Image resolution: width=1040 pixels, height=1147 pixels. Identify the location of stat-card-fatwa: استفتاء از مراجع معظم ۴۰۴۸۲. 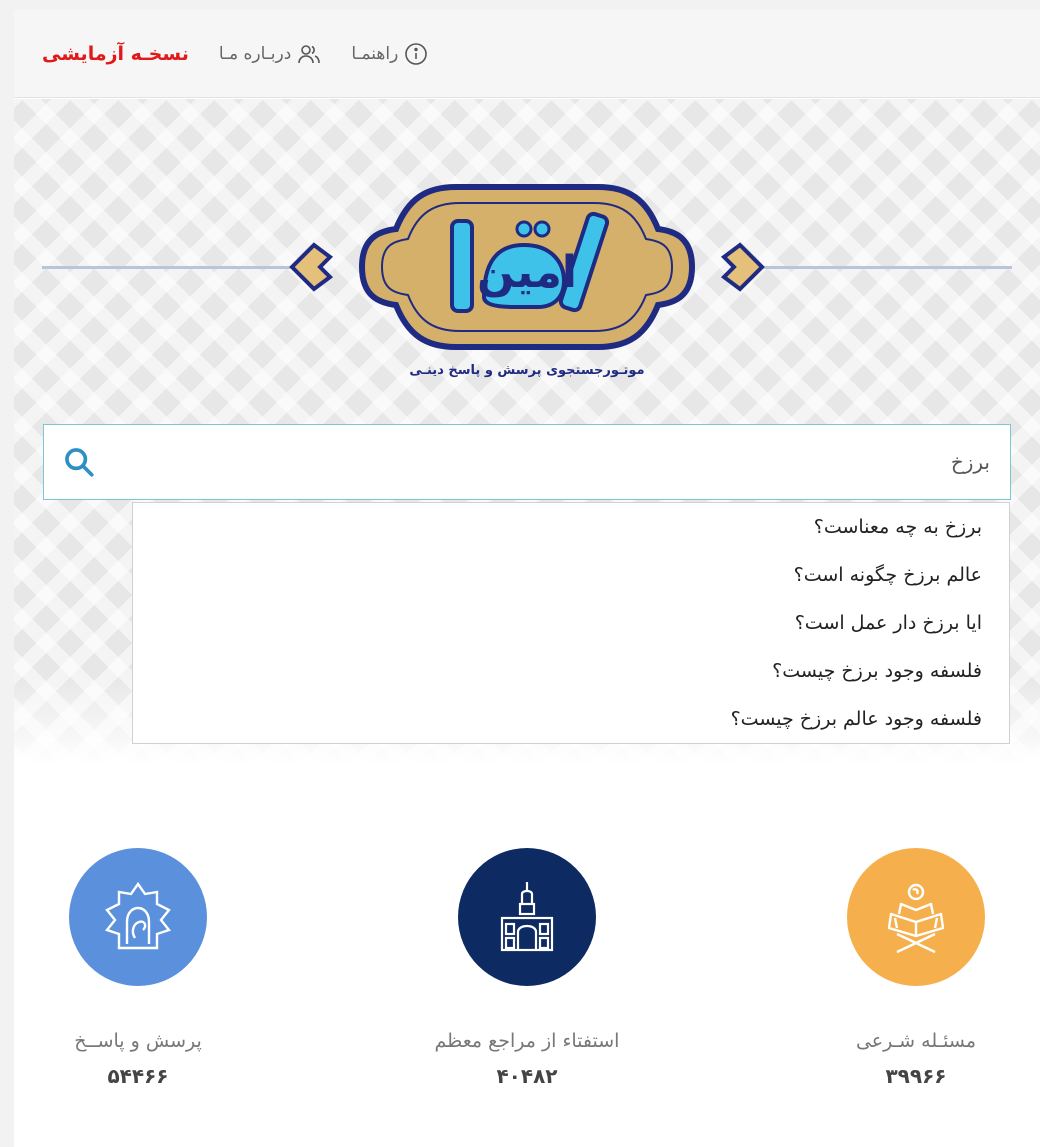
(527, 968).